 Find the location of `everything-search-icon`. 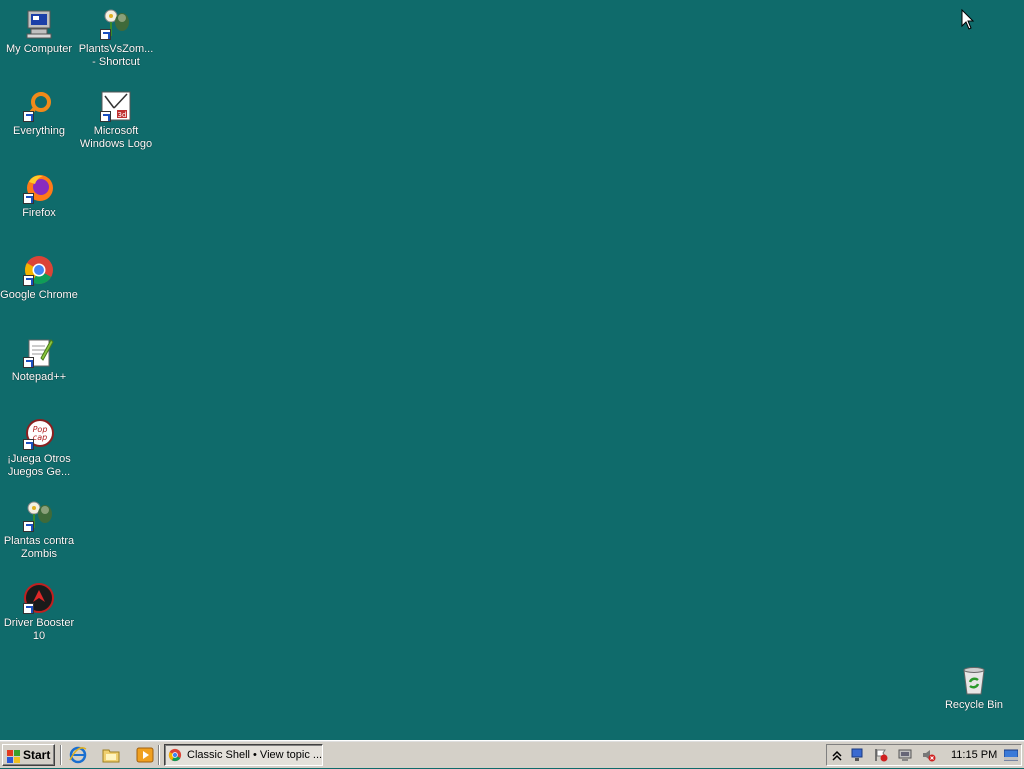

everything-search-icon is located at coordinates (39, 106).